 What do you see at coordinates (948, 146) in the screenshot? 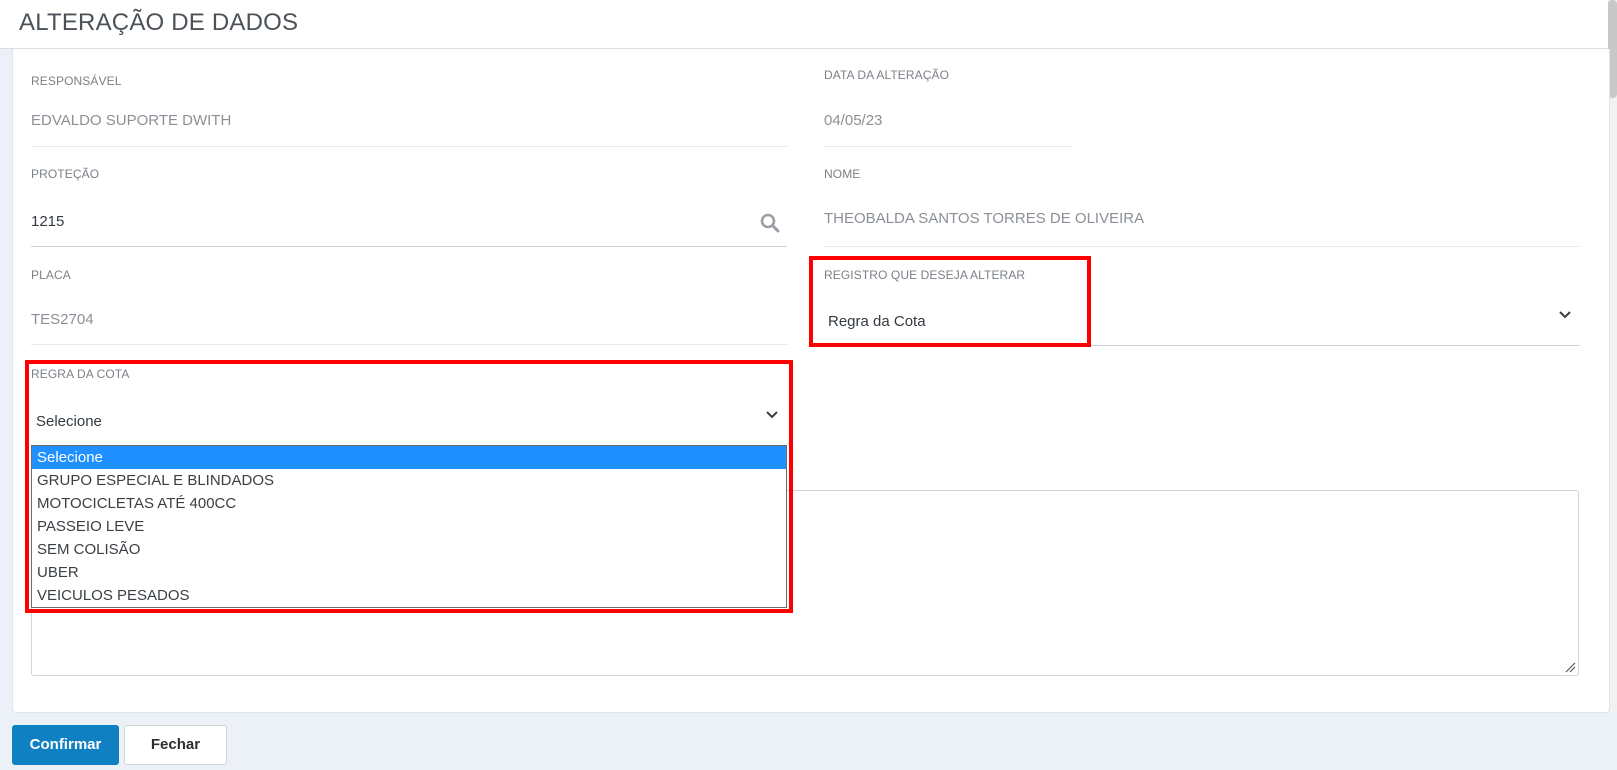
I see `data-alteracao-underline` at bounding box center [948, 146].